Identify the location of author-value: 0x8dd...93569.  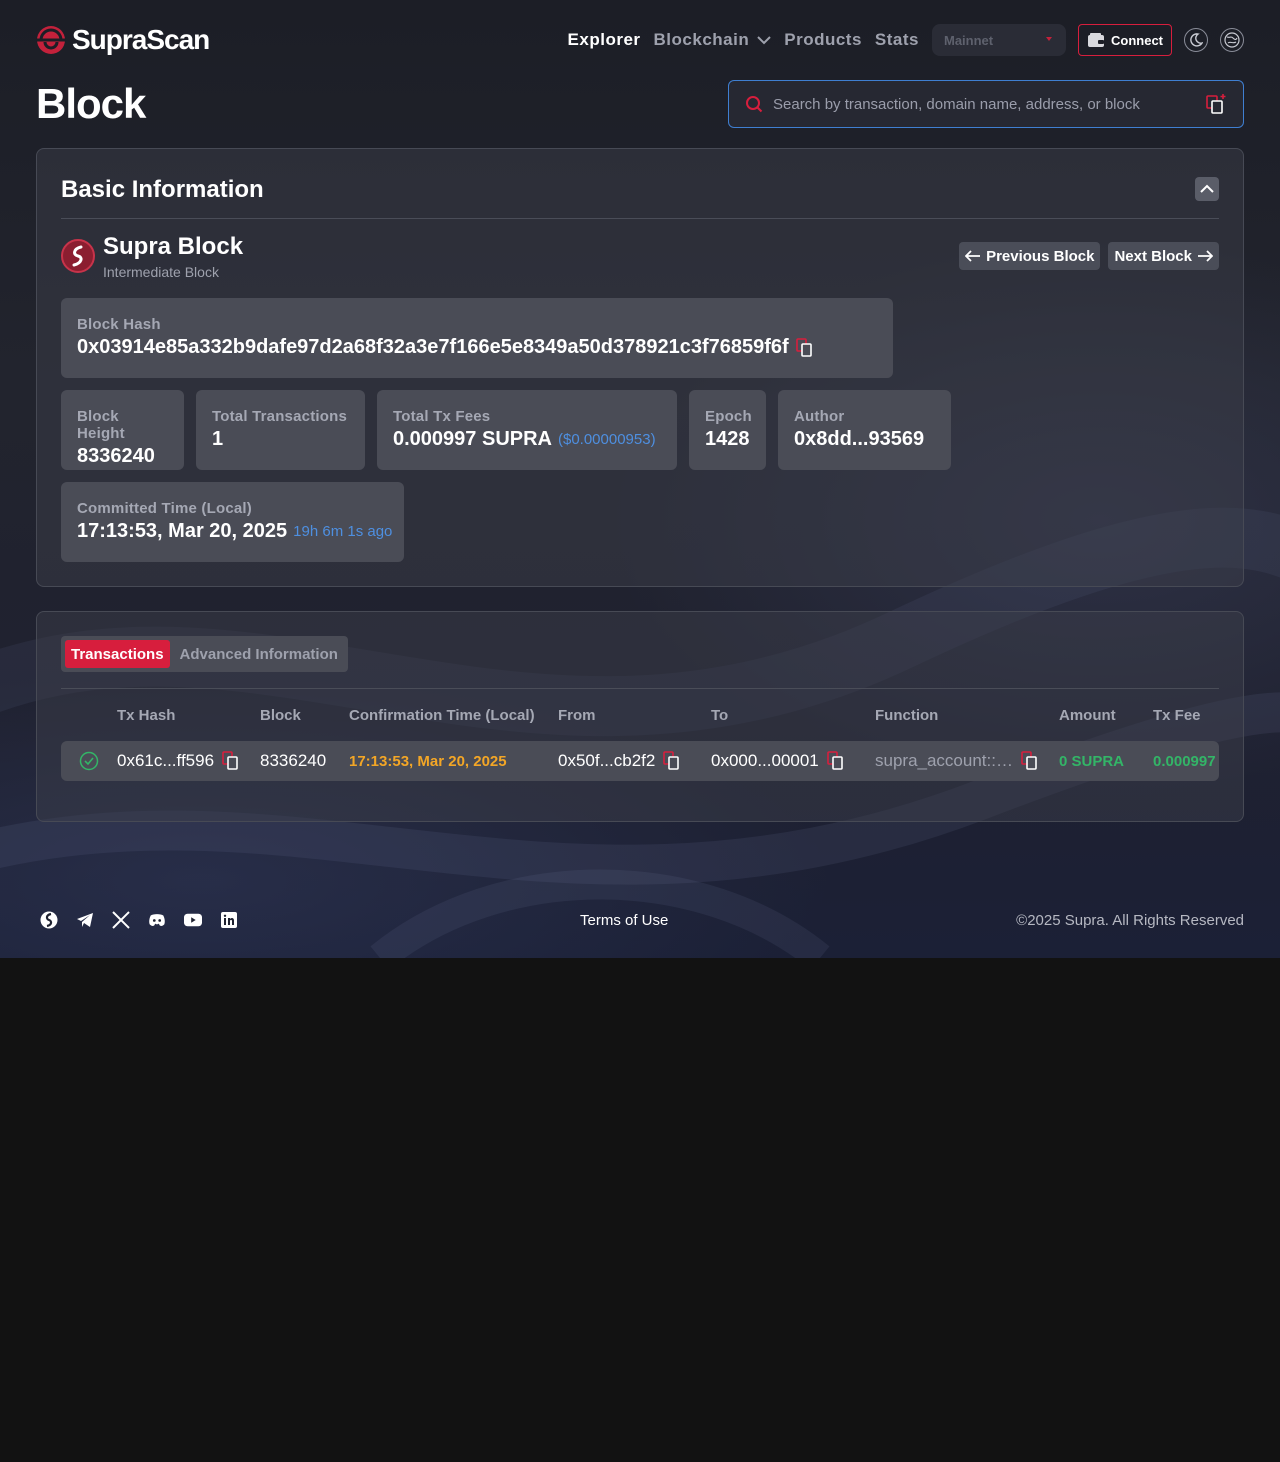
(864, 439).